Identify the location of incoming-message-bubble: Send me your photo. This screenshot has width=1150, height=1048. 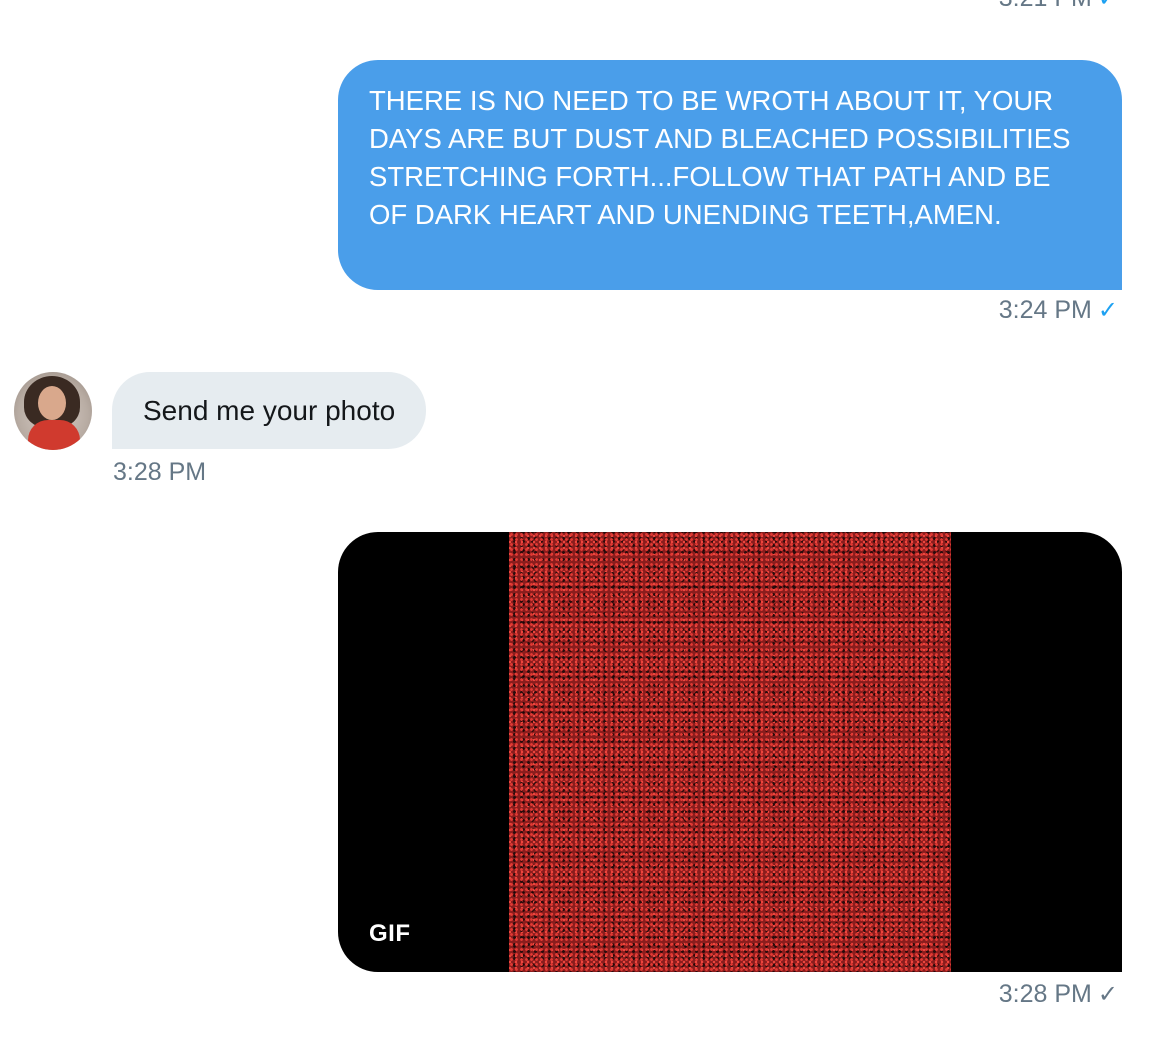
(269, 410).